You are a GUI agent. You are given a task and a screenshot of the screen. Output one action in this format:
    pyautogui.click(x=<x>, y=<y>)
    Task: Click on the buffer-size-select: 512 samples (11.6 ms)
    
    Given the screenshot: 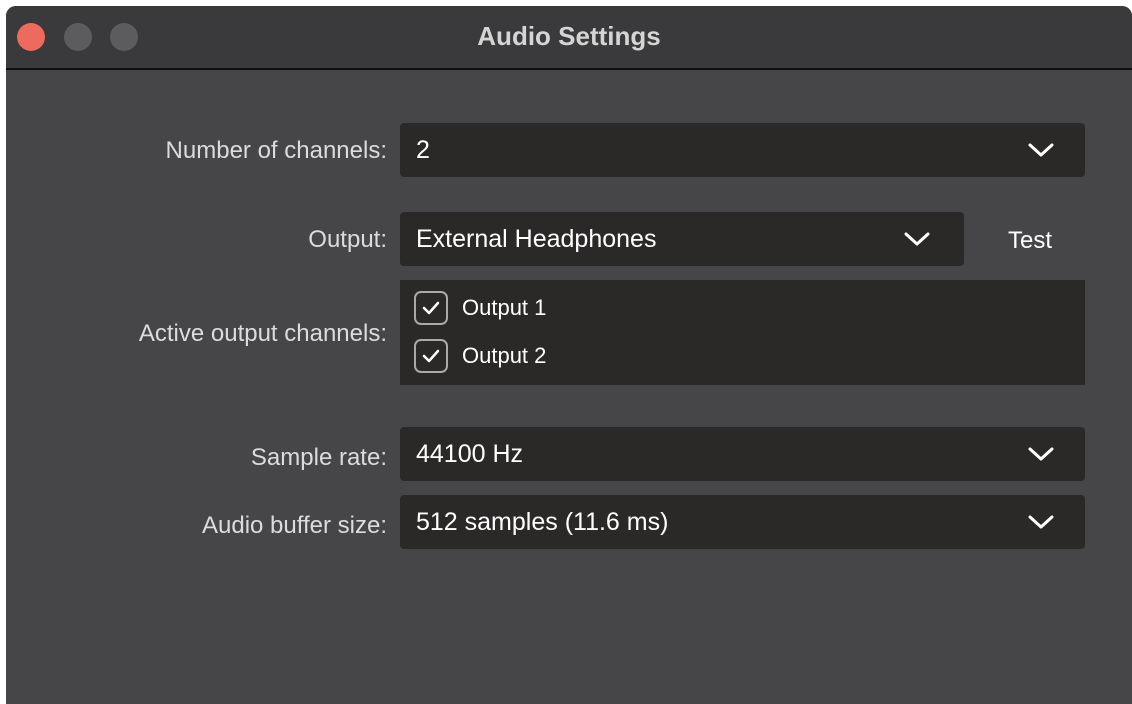 What is the action you would take?
    pyautogui.click(x=742, y=522)
    